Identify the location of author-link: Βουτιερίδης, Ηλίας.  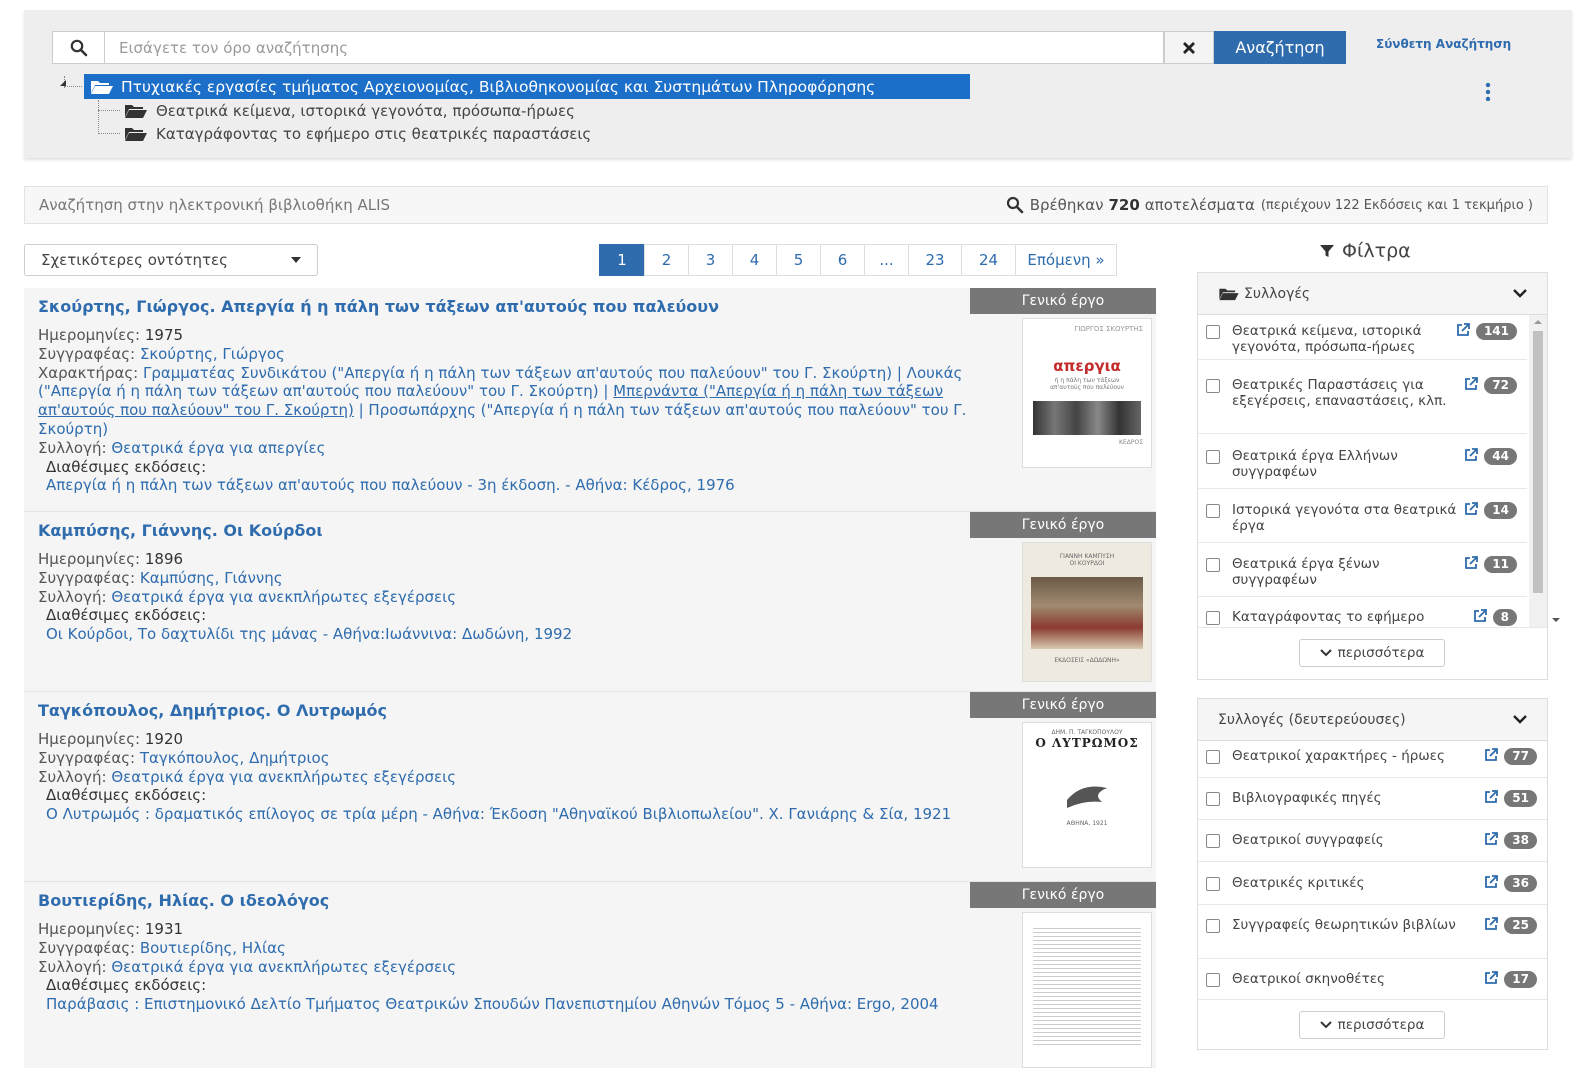
(213, 948).